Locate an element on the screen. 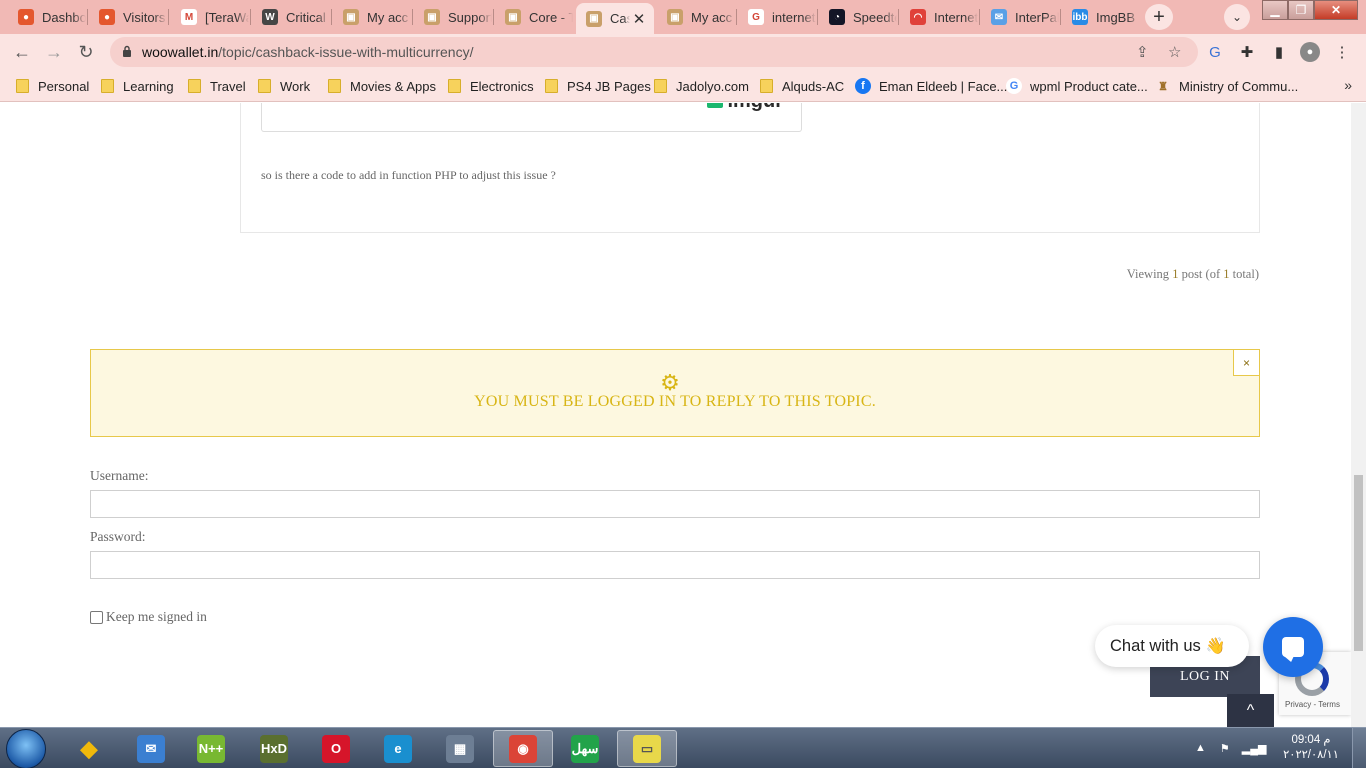  bookmark-item: PS4 JB Pages is located at coordinates (598, 86).